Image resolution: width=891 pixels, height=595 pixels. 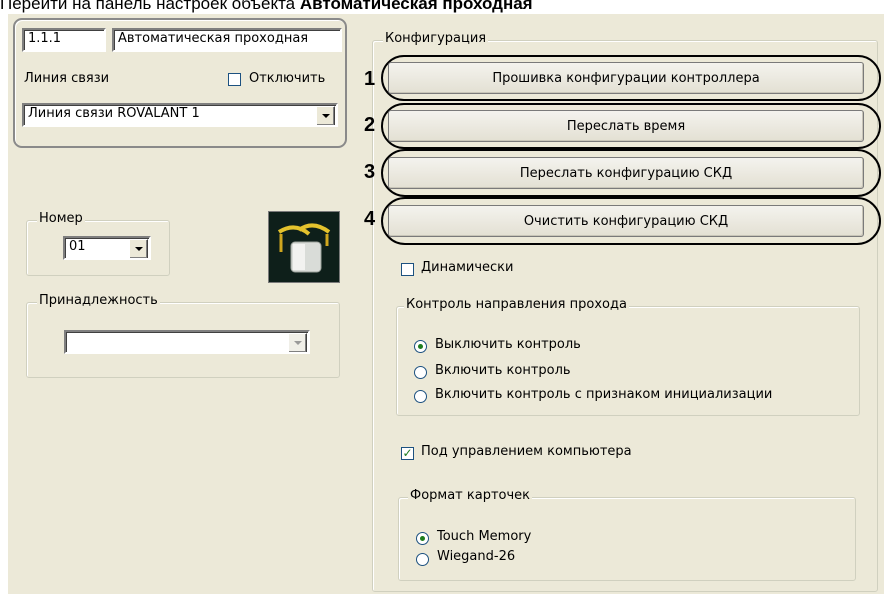 What do you see at coordinates (287, 78) in the screenshot?
I see `disable-label: Отключить` at bounding box center [287, 78].